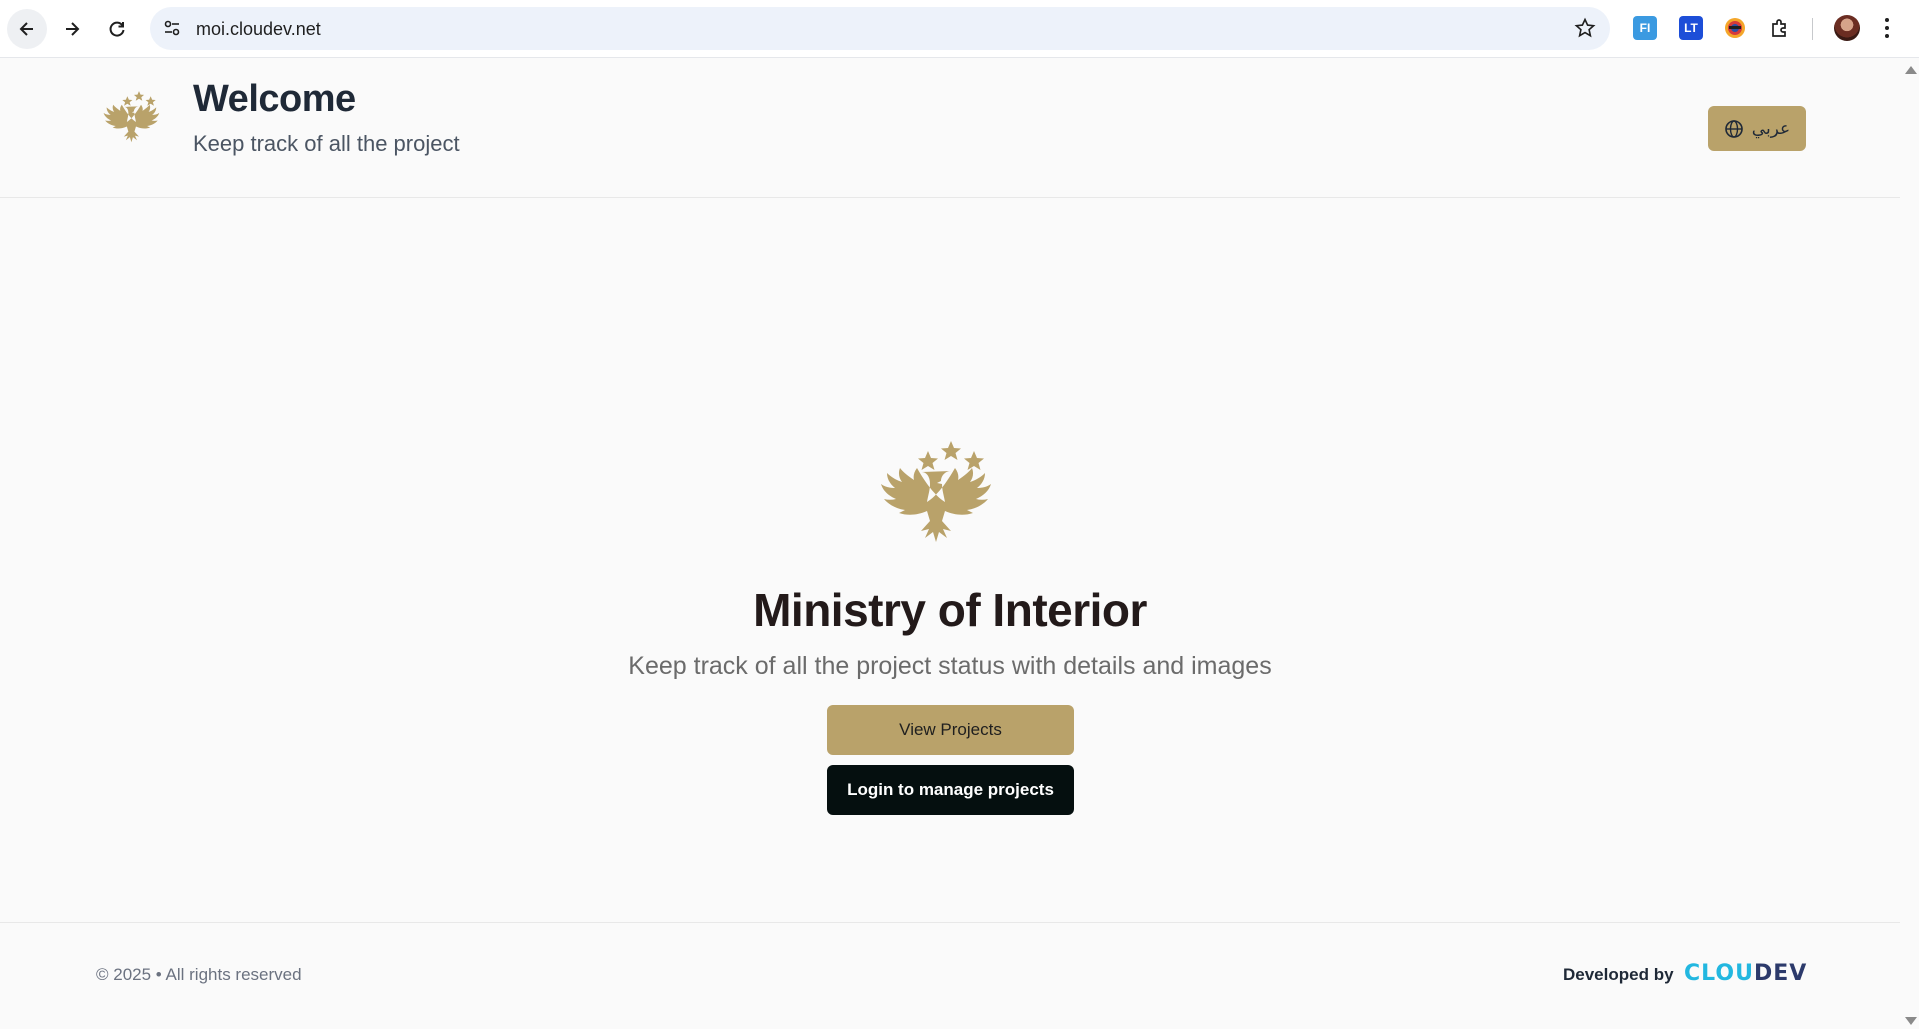  What do you see at coordinates (1780, 973) in the screenshot?
I see `brand-part-2: DEV` at bounding box center [1780, 973].